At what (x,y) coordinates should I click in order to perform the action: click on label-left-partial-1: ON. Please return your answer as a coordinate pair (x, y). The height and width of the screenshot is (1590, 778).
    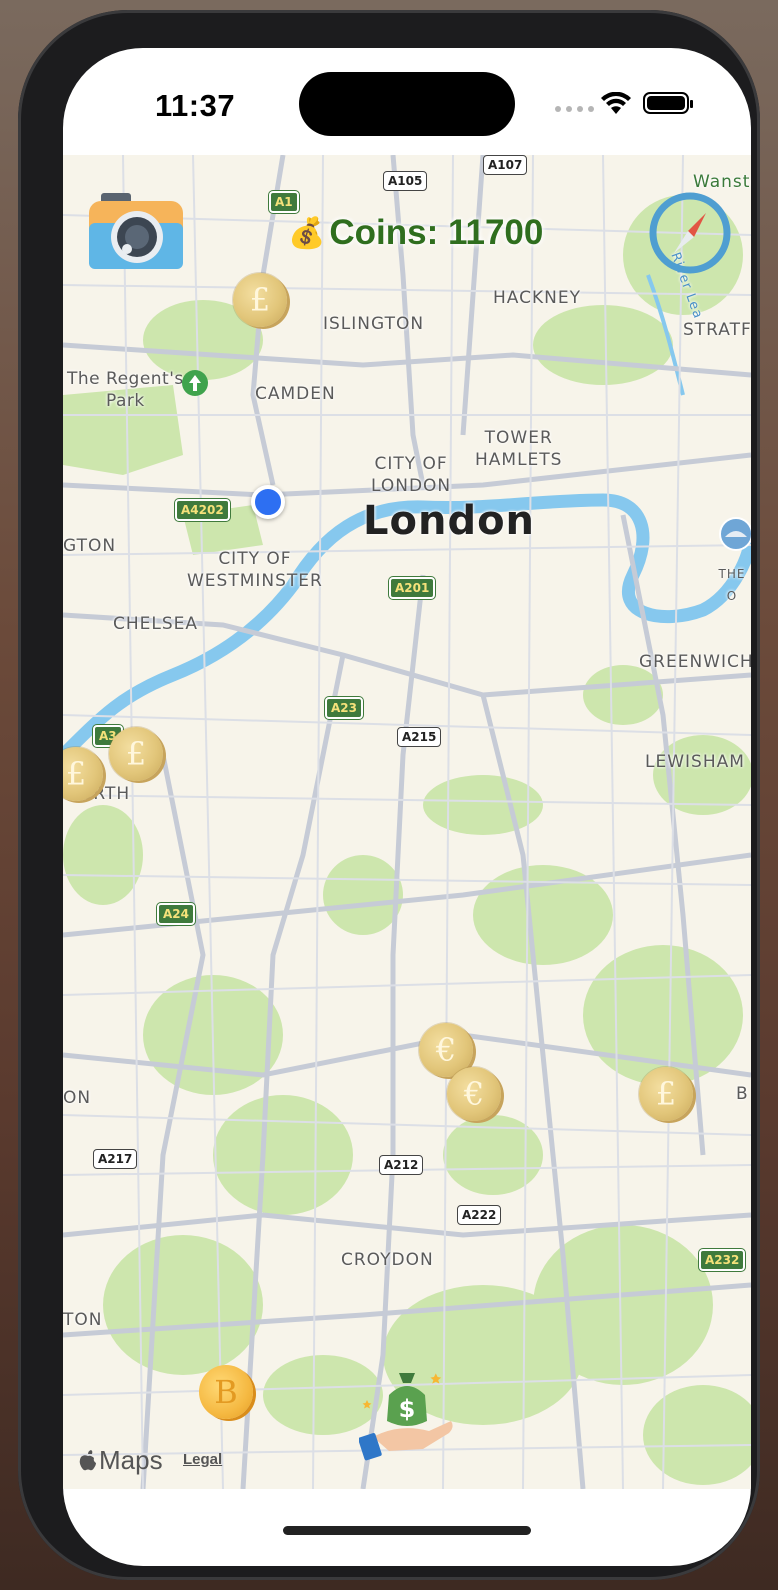
    Looking at the image, I should click on (77, 1098).